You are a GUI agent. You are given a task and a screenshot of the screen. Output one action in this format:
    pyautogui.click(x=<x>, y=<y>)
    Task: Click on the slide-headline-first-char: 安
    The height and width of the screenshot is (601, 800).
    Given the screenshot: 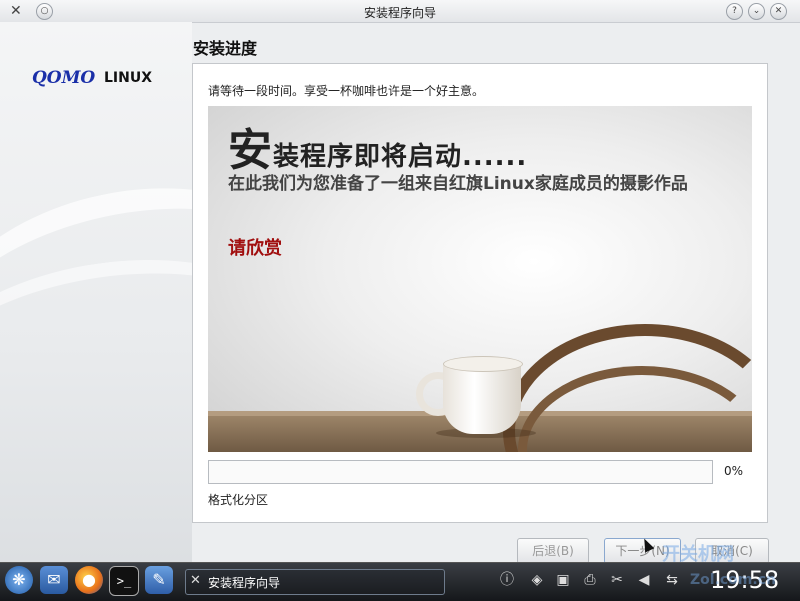 What is the action you would take?
    pyautogui.click(x=250, y=150)
    